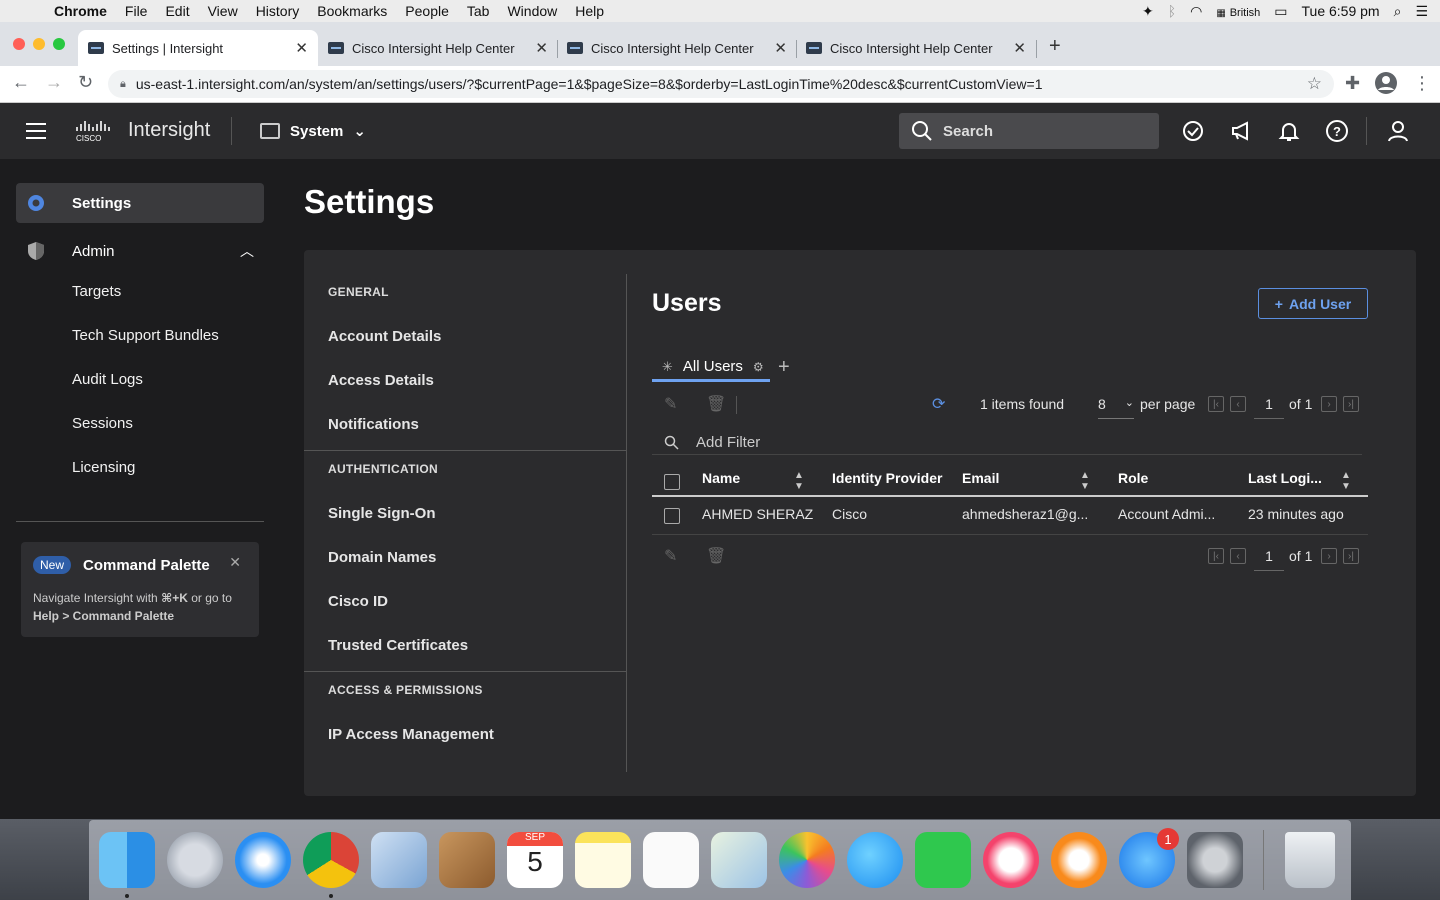  Describe the element at coordinates (358, 601) in the screenshot. I see `menu-cisco-id: Cisco ID` at that location.